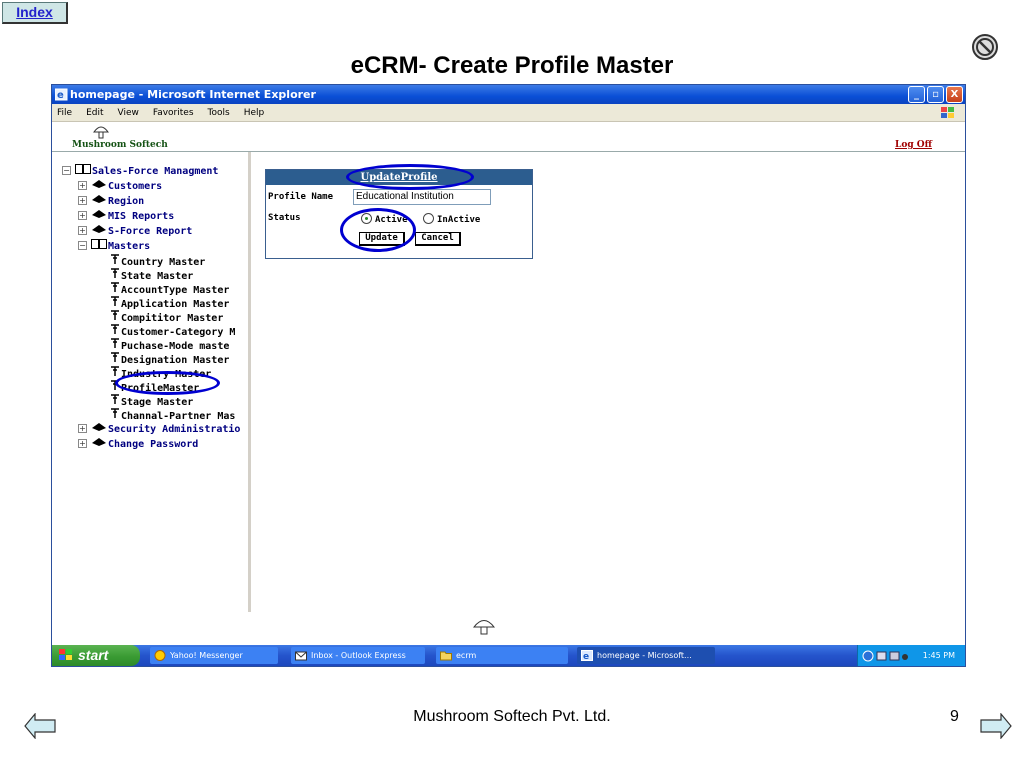  Describe the element at coordinates (160, 655) in the screenshot. I see `smiley-icon` at that location.